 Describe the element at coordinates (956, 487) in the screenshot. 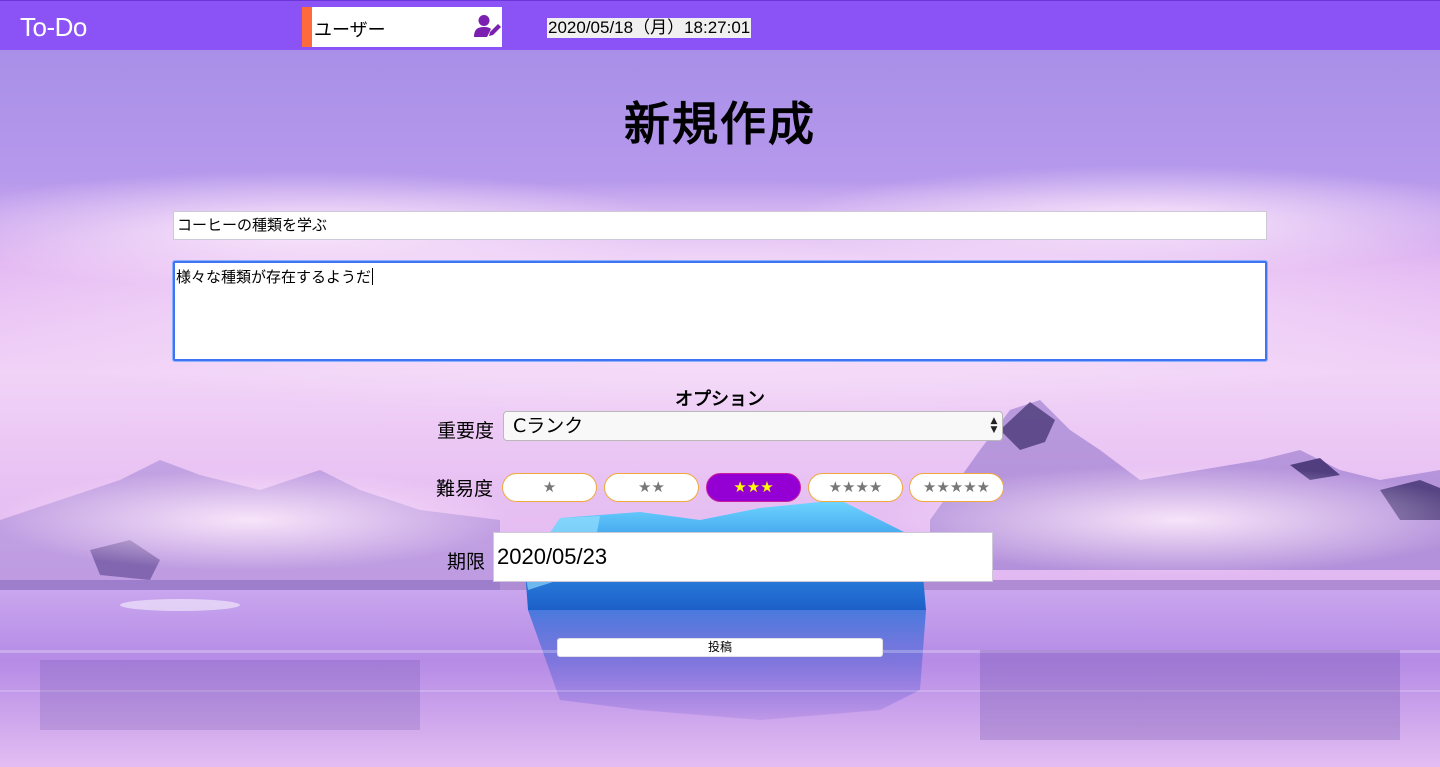

I see `difficulty-option-5: ★★★★★` at that location.